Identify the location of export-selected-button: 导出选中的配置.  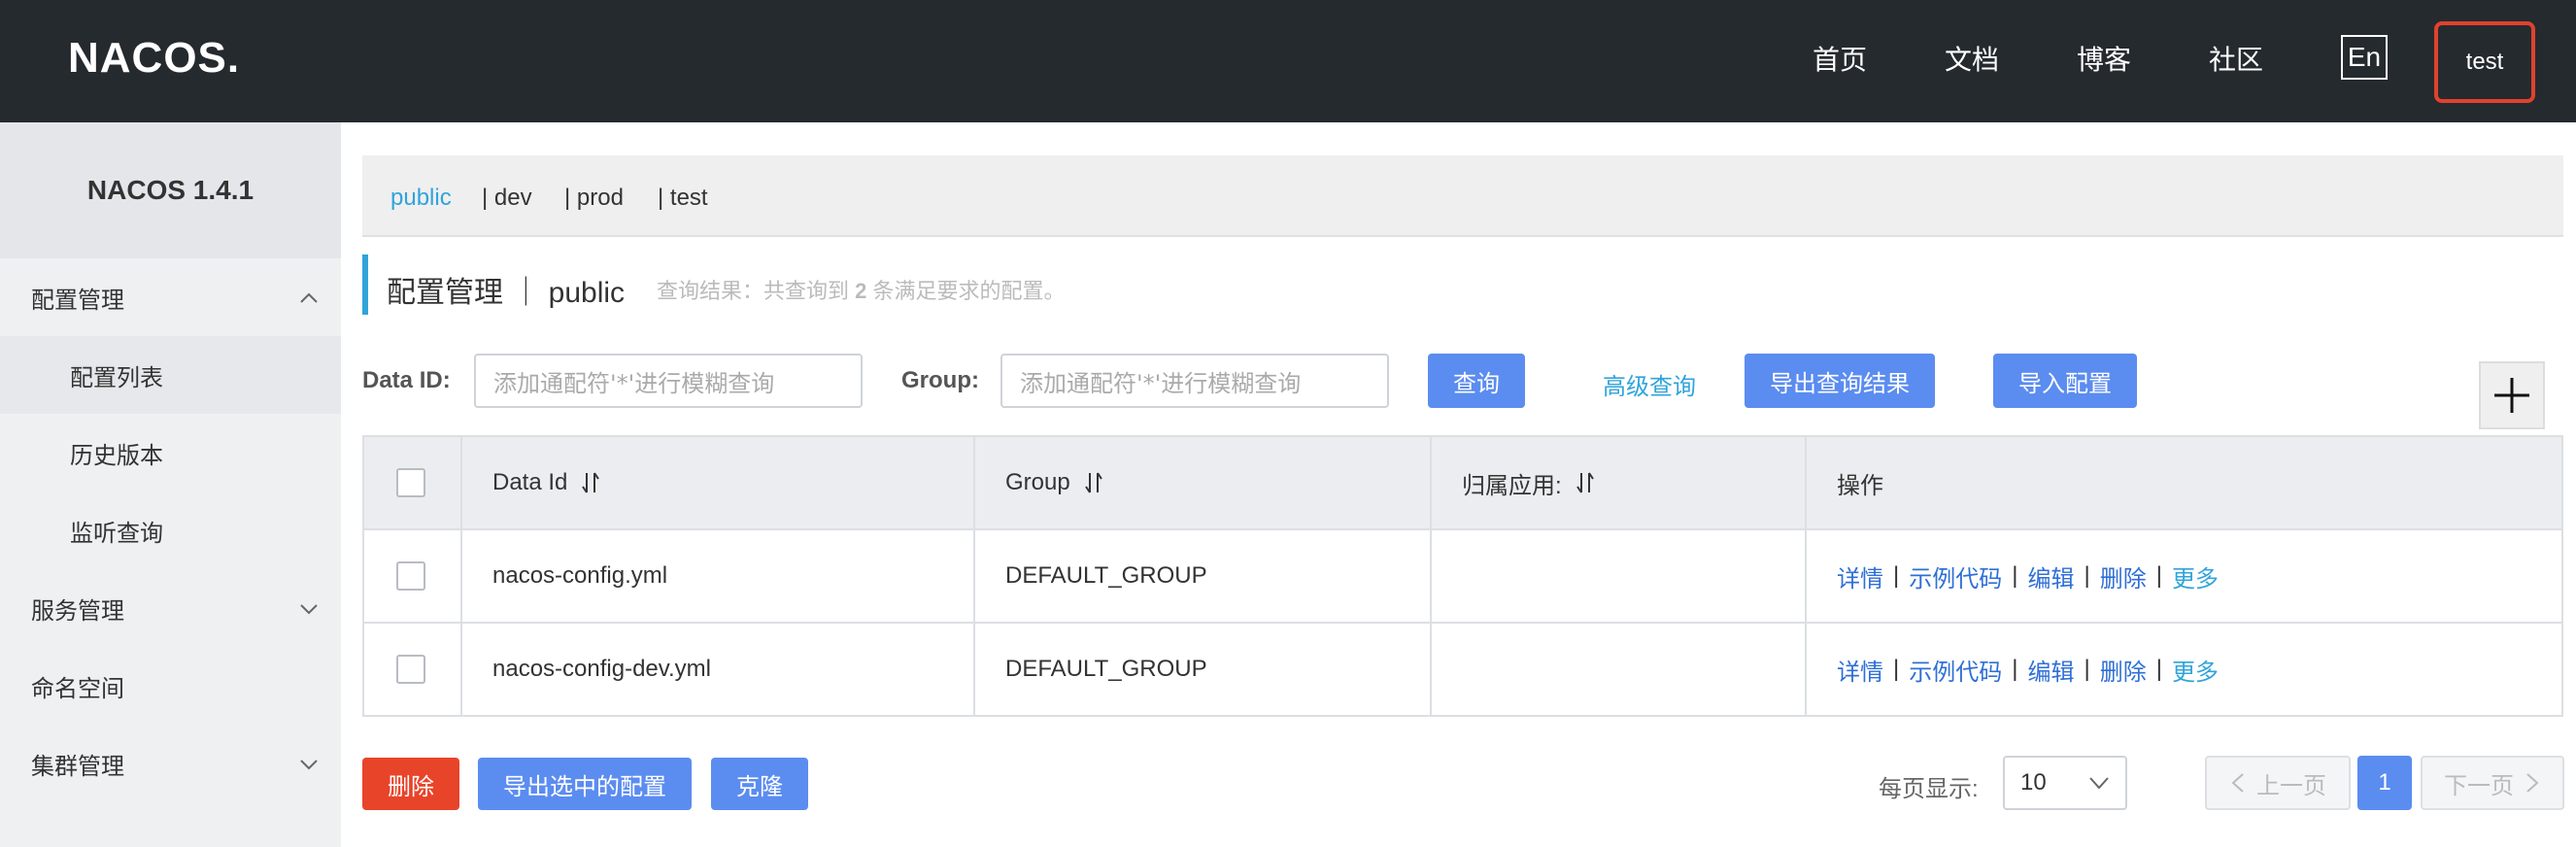
(585, 784).